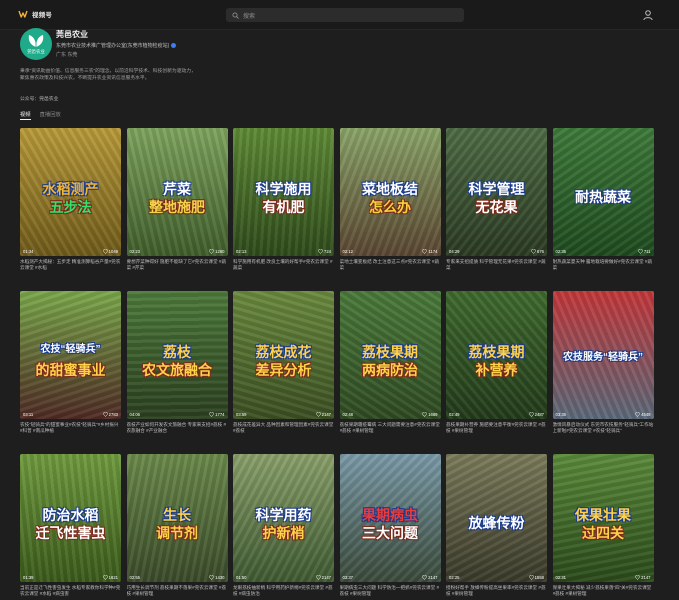 This screenshot has height=600, width=679. I want to click on video-caption: 当前正是迁飞性害虫发生 水稻专家教你科学种#莞农云课堂 #水稻 #病虫害, so click(70, 591).